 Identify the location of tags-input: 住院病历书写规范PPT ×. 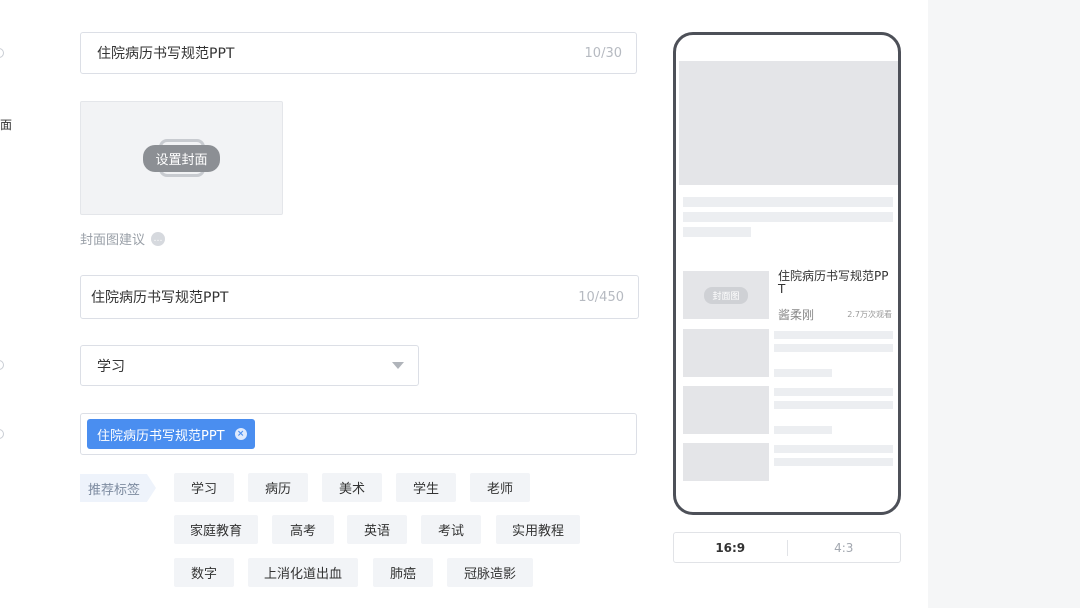
(358, 434).